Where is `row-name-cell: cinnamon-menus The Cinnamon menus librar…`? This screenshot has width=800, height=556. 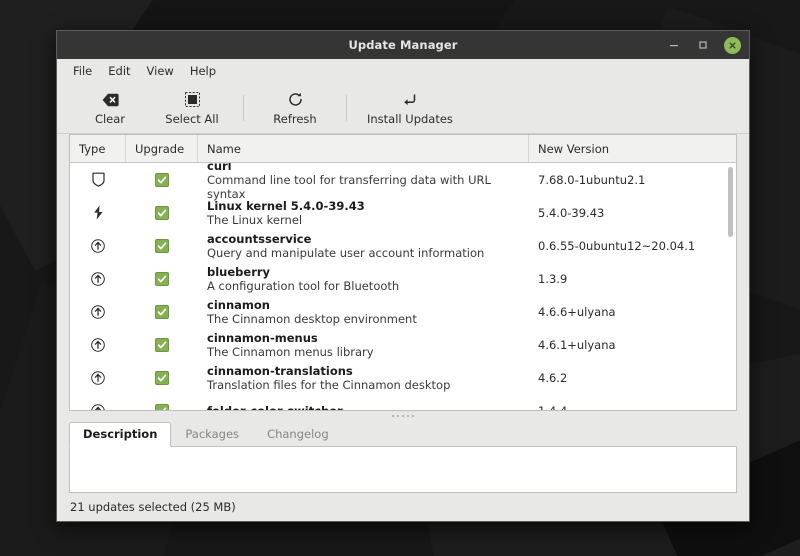 row-name-cell: cinnamon-menus The Cinnamon menus librar… is located at coordinates (363, 345).